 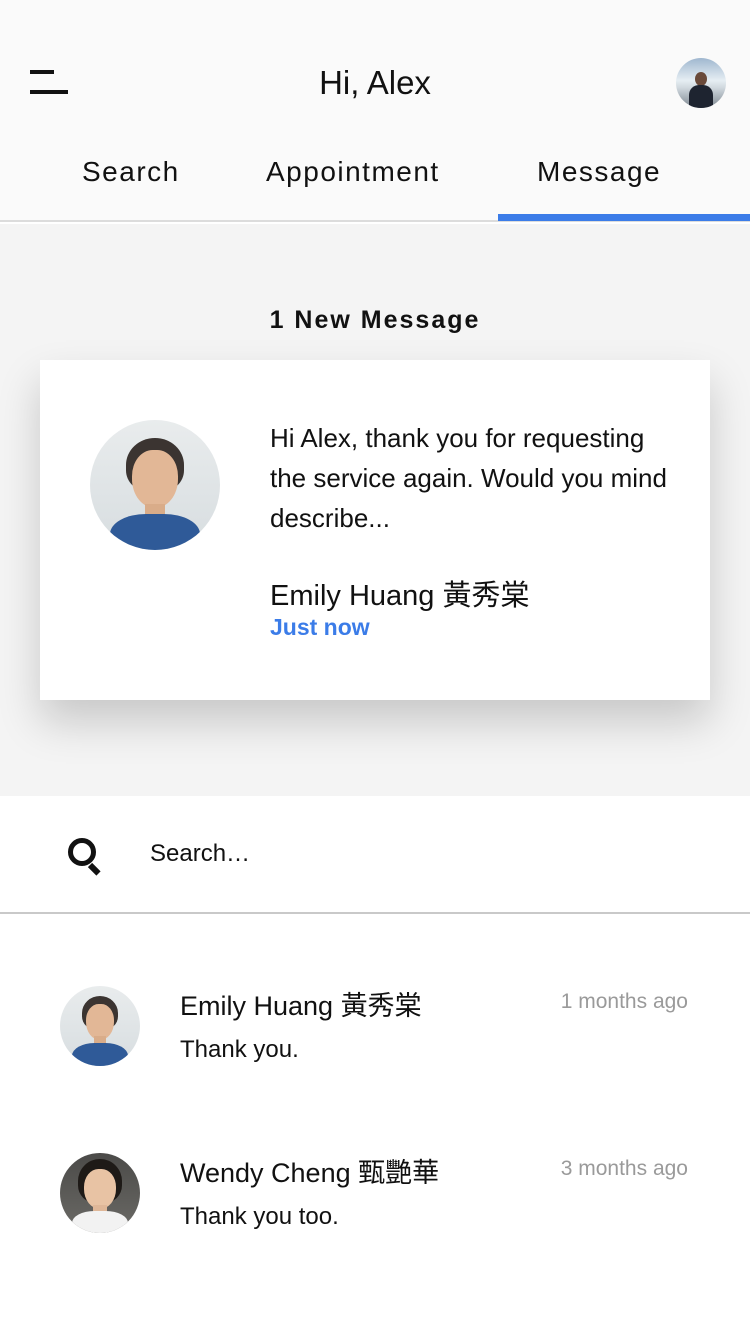 I want to click on conversation-item: Emily Huang 黃秀棠 1 months ago Thank you., so click(x=375, y=999).